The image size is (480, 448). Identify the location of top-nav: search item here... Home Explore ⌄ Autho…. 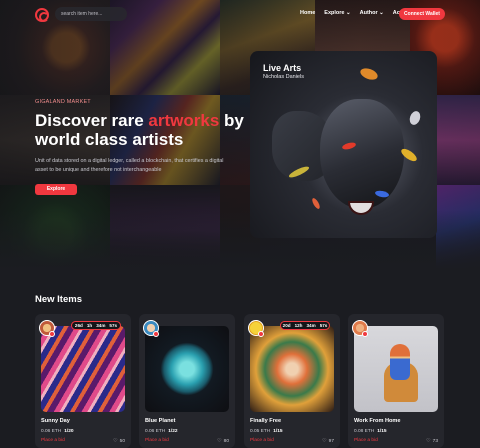
(240, 15).